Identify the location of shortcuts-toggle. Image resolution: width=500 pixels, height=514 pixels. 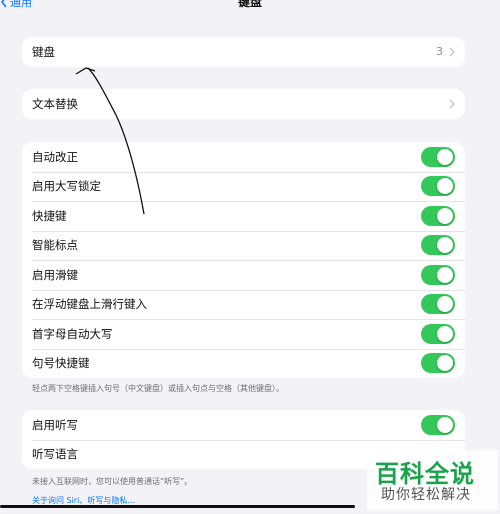
(438, 215).